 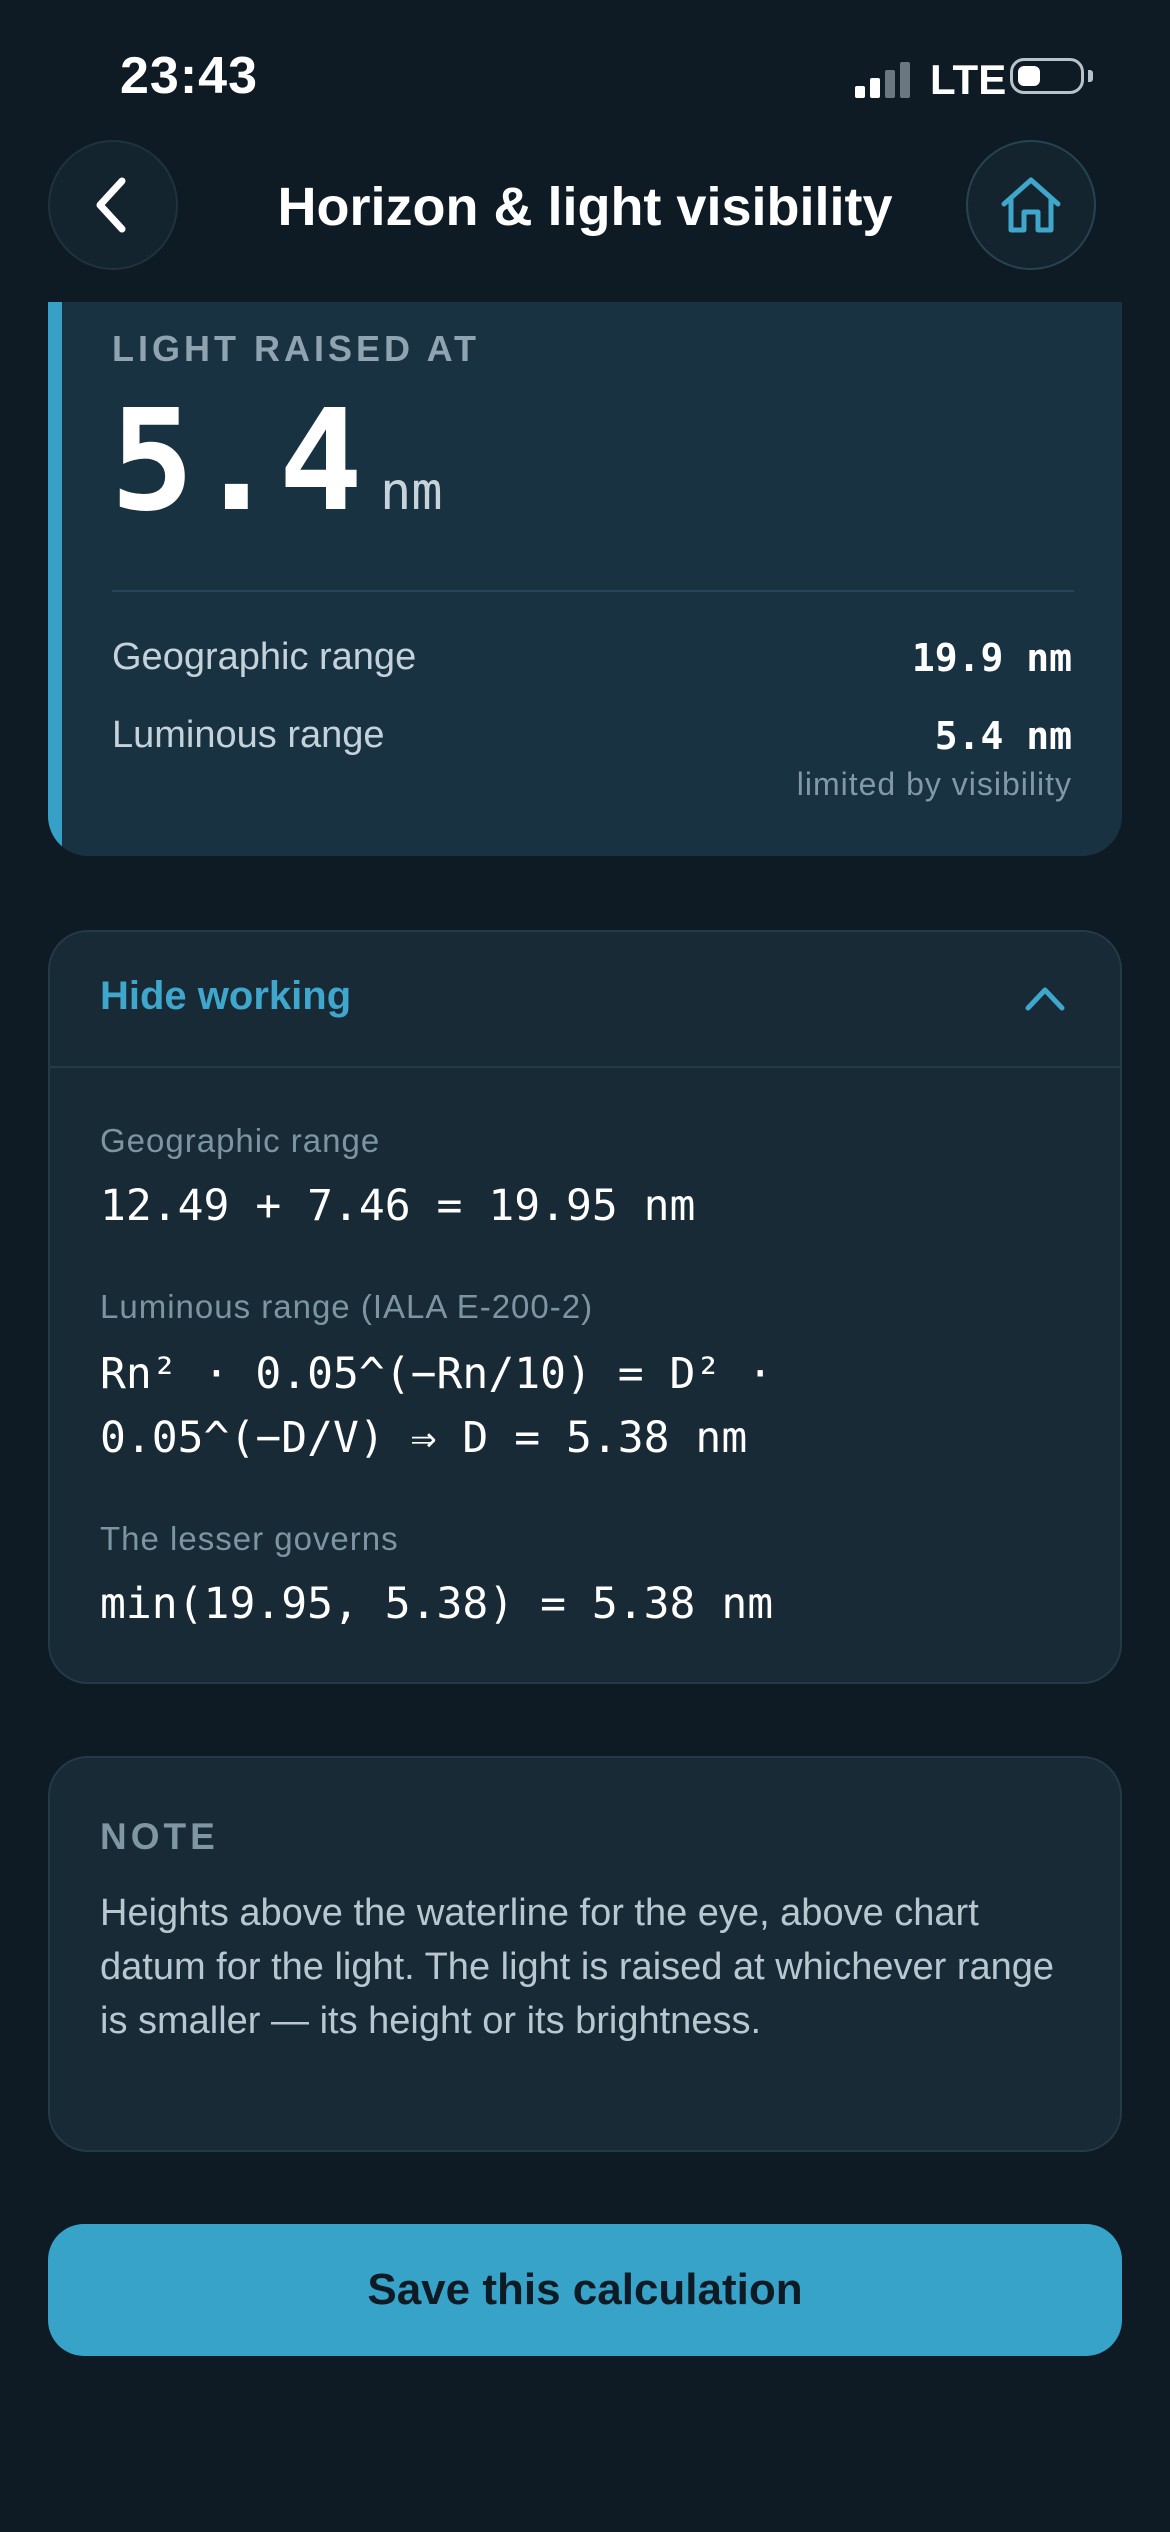 What do you see at coordinates (437, 1374) in the screenshot?
I see `working-formula-luminous-line1: Rn² · 0.05^(−Rn/10) = D² ·` at bounding box center [437, 1374].